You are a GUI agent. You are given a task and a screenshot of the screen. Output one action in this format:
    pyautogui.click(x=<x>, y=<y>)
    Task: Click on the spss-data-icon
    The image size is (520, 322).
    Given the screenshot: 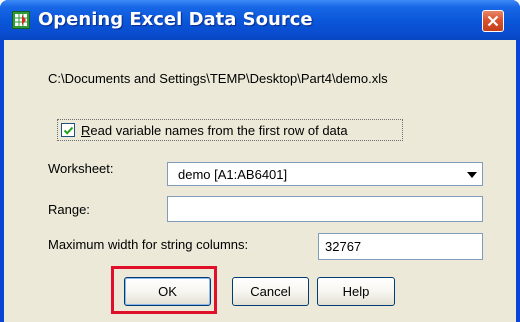 What is the action you would take?
    pyautogui.click(x=21, y=20)
    